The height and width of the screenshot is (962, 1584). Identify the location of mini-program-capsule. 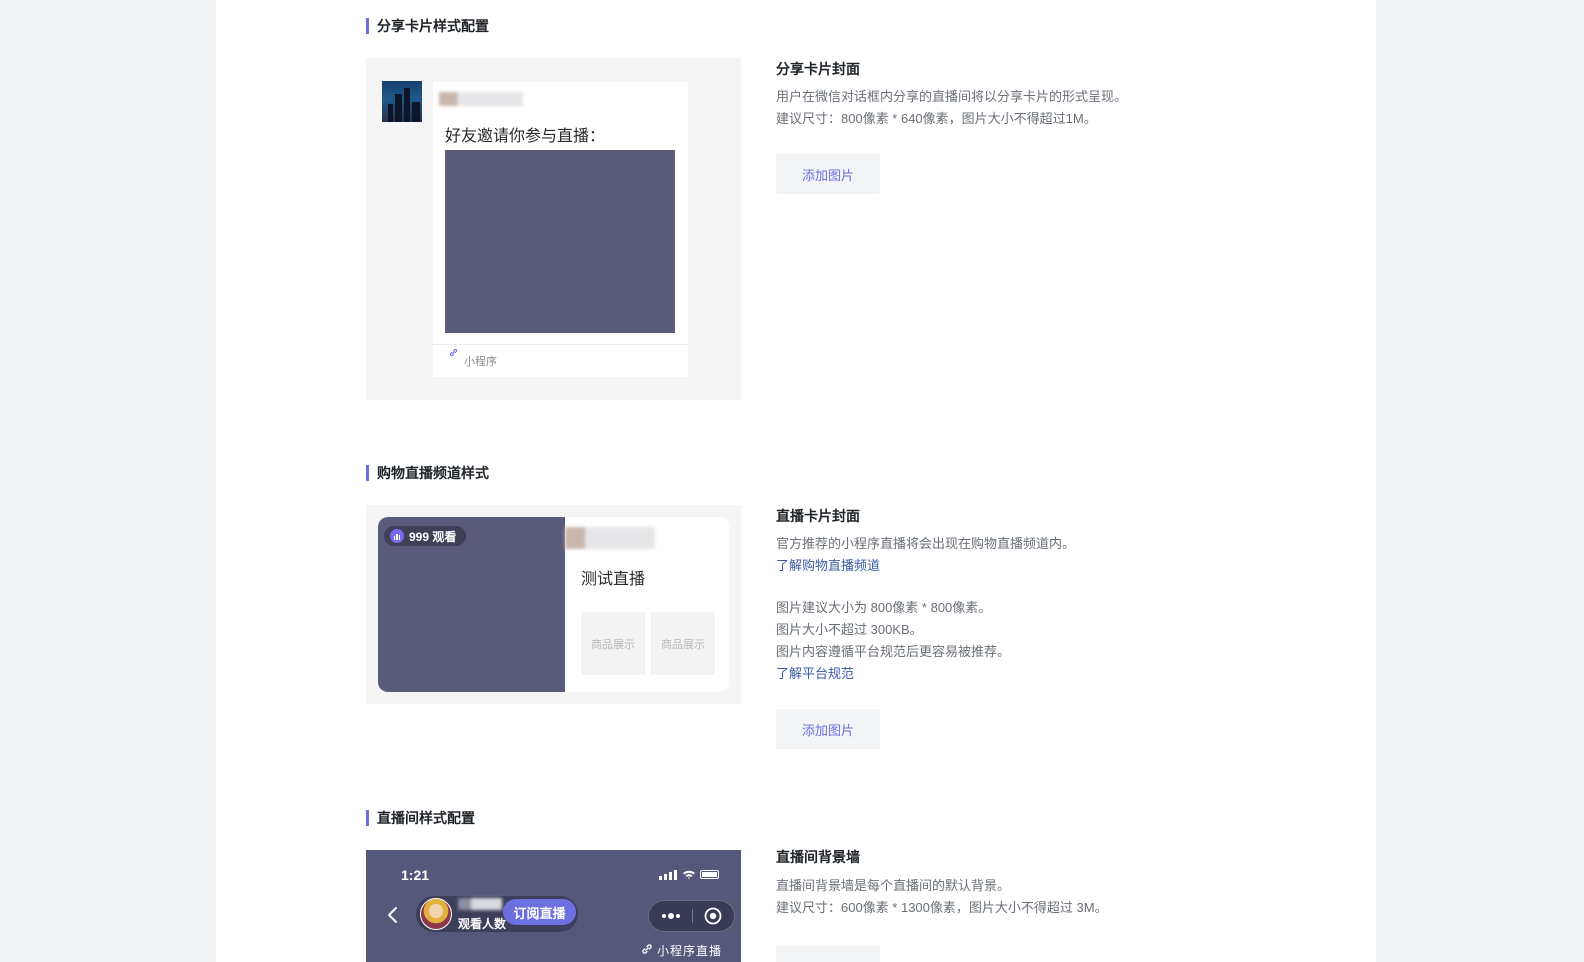
(691, 916).